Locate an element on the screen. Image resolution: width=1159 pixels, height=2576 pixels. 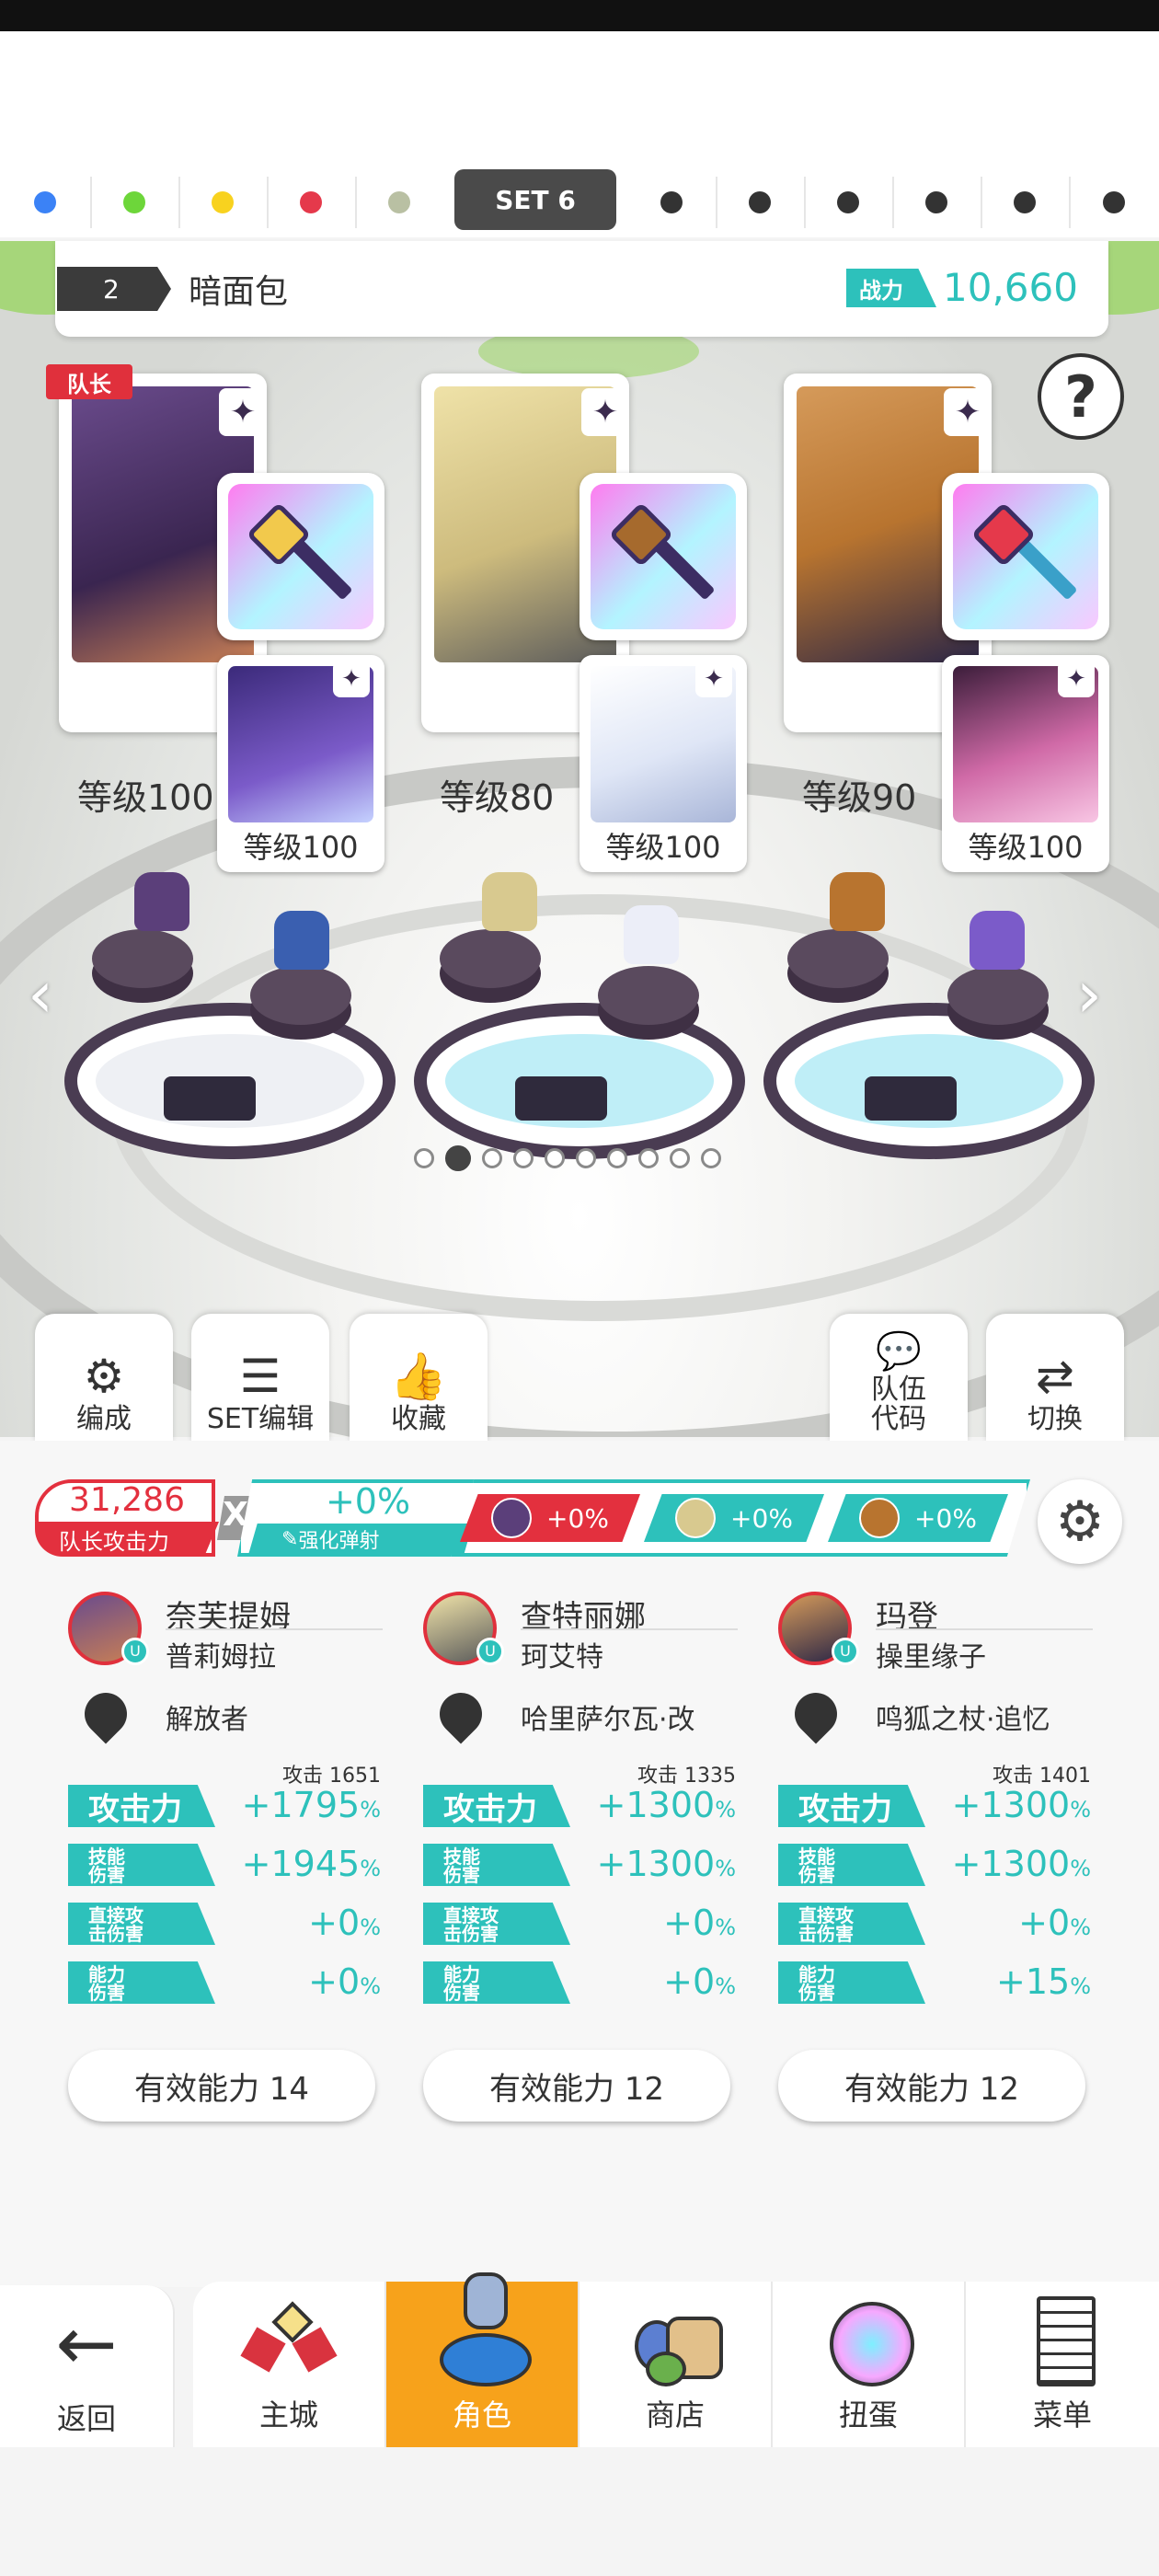
nav-character-label: 角色 is located at coordinates (481, 2415).